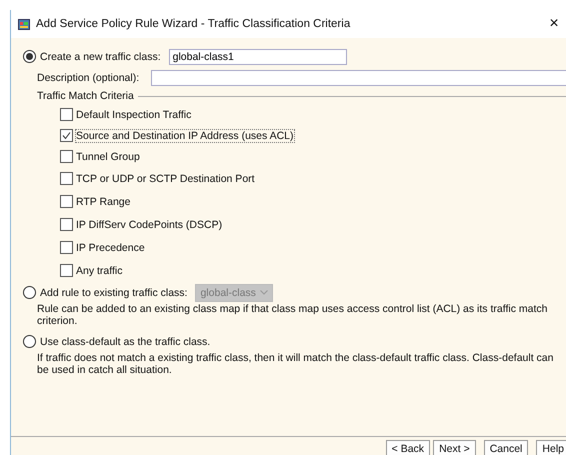 This screenshot has height=455, width=566. I want to click on checkbox-label: IP DiffServ CodePoints (DSCP), so click(149, 224).